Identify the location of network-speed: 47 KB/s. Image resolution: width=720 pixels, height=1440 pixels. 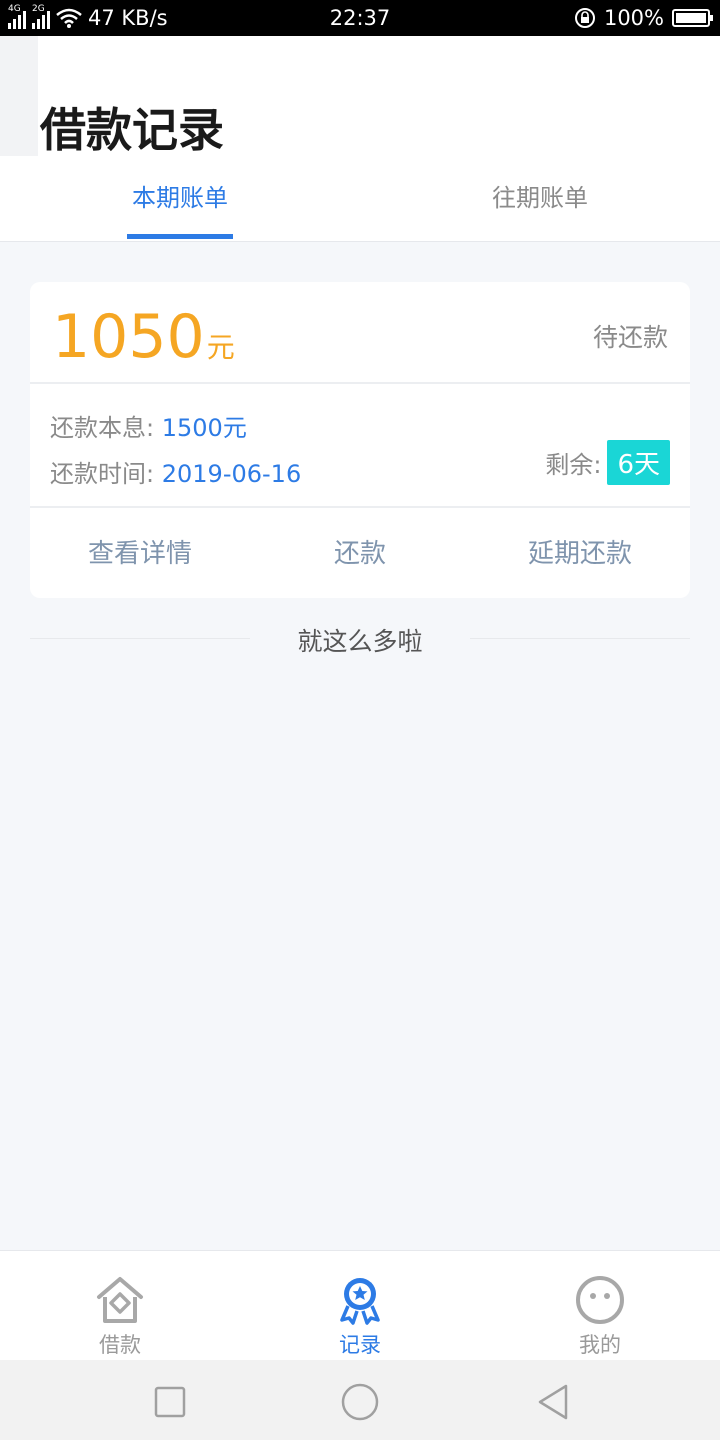
(128, 18).